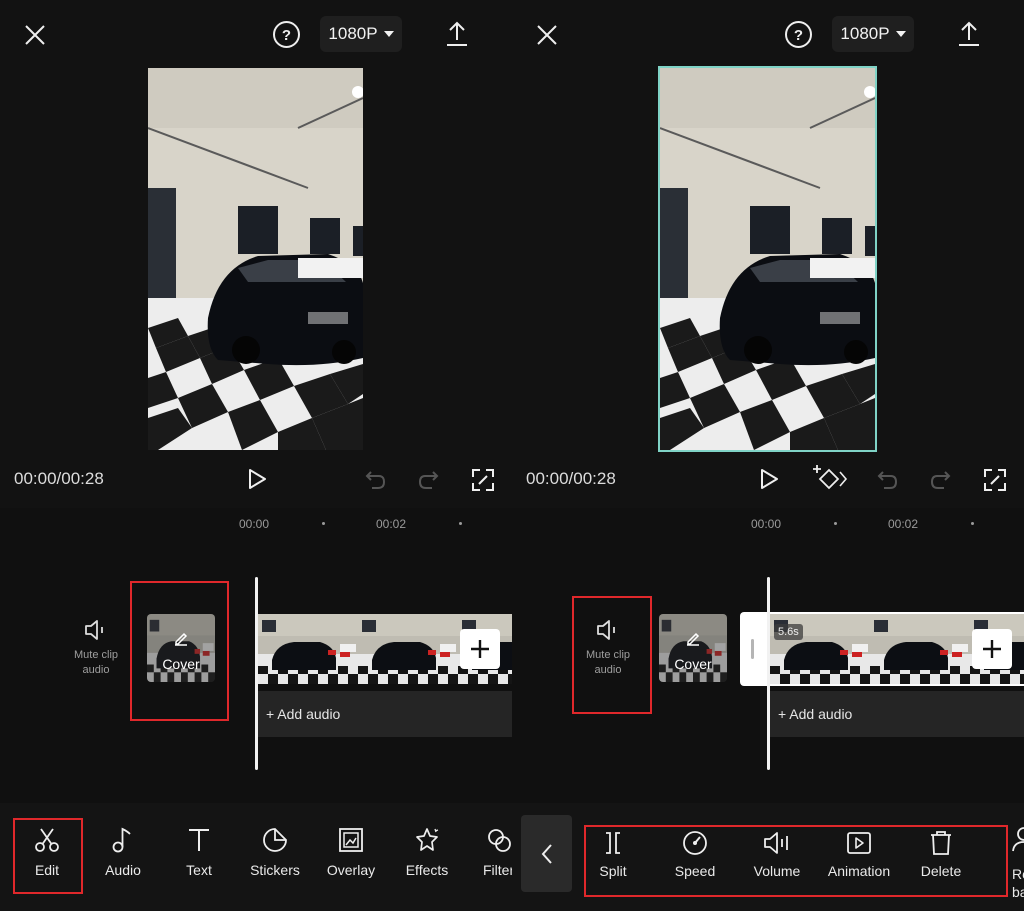 The width and height of the screenshot is (1024, 911). Describe the element at coordinates (859, 843) in the screenshot. I see `animation-icon` at that location.